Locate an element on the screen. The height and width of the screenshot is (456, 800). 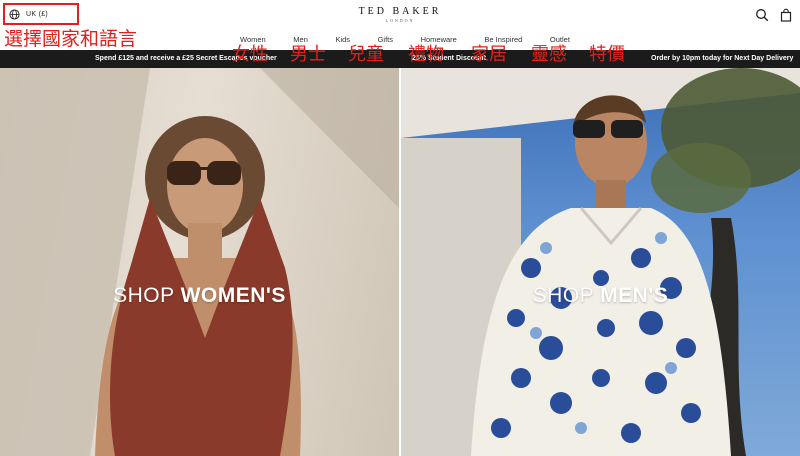
bag-icon is located at coordinates (786, 15).